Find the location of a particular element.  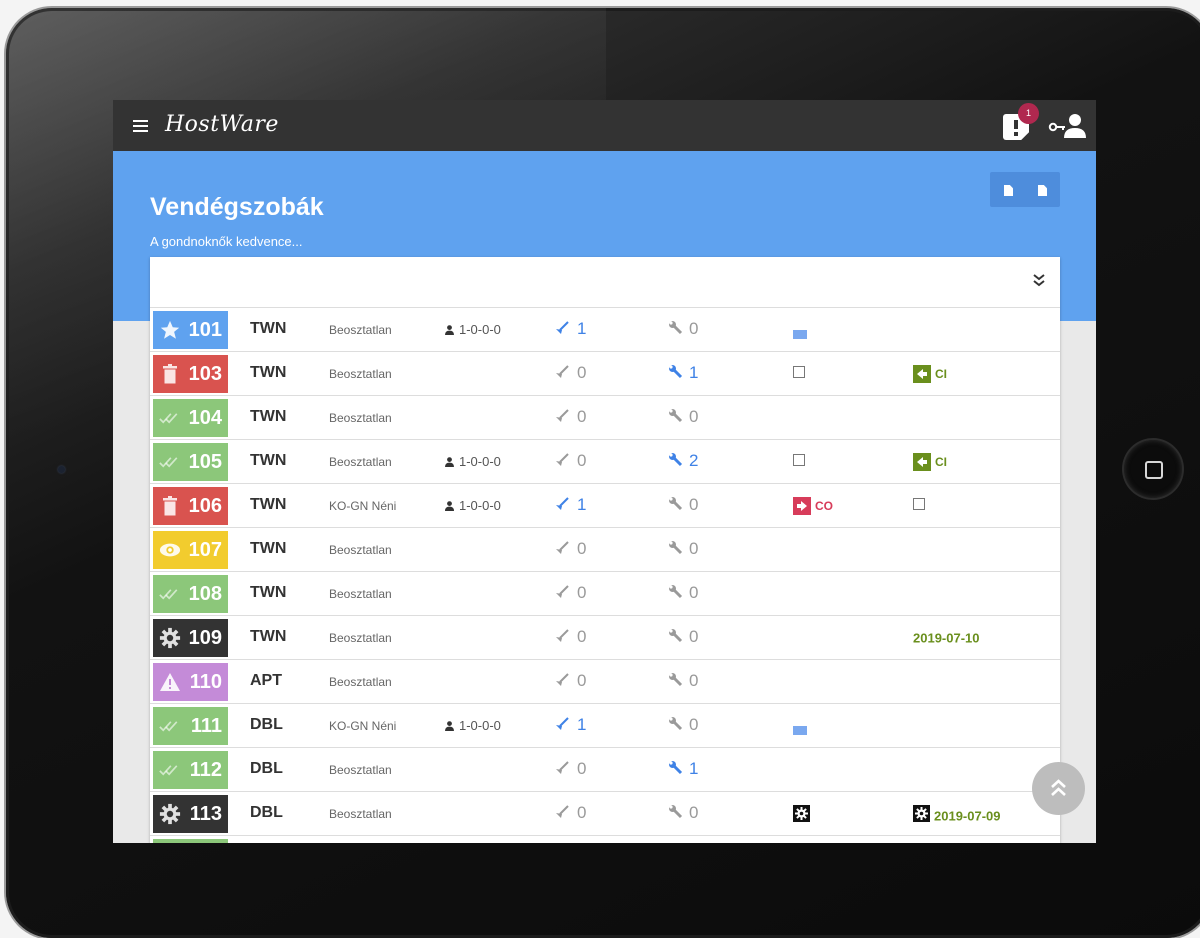

document-buttons is located at coordinates (1025, 189).